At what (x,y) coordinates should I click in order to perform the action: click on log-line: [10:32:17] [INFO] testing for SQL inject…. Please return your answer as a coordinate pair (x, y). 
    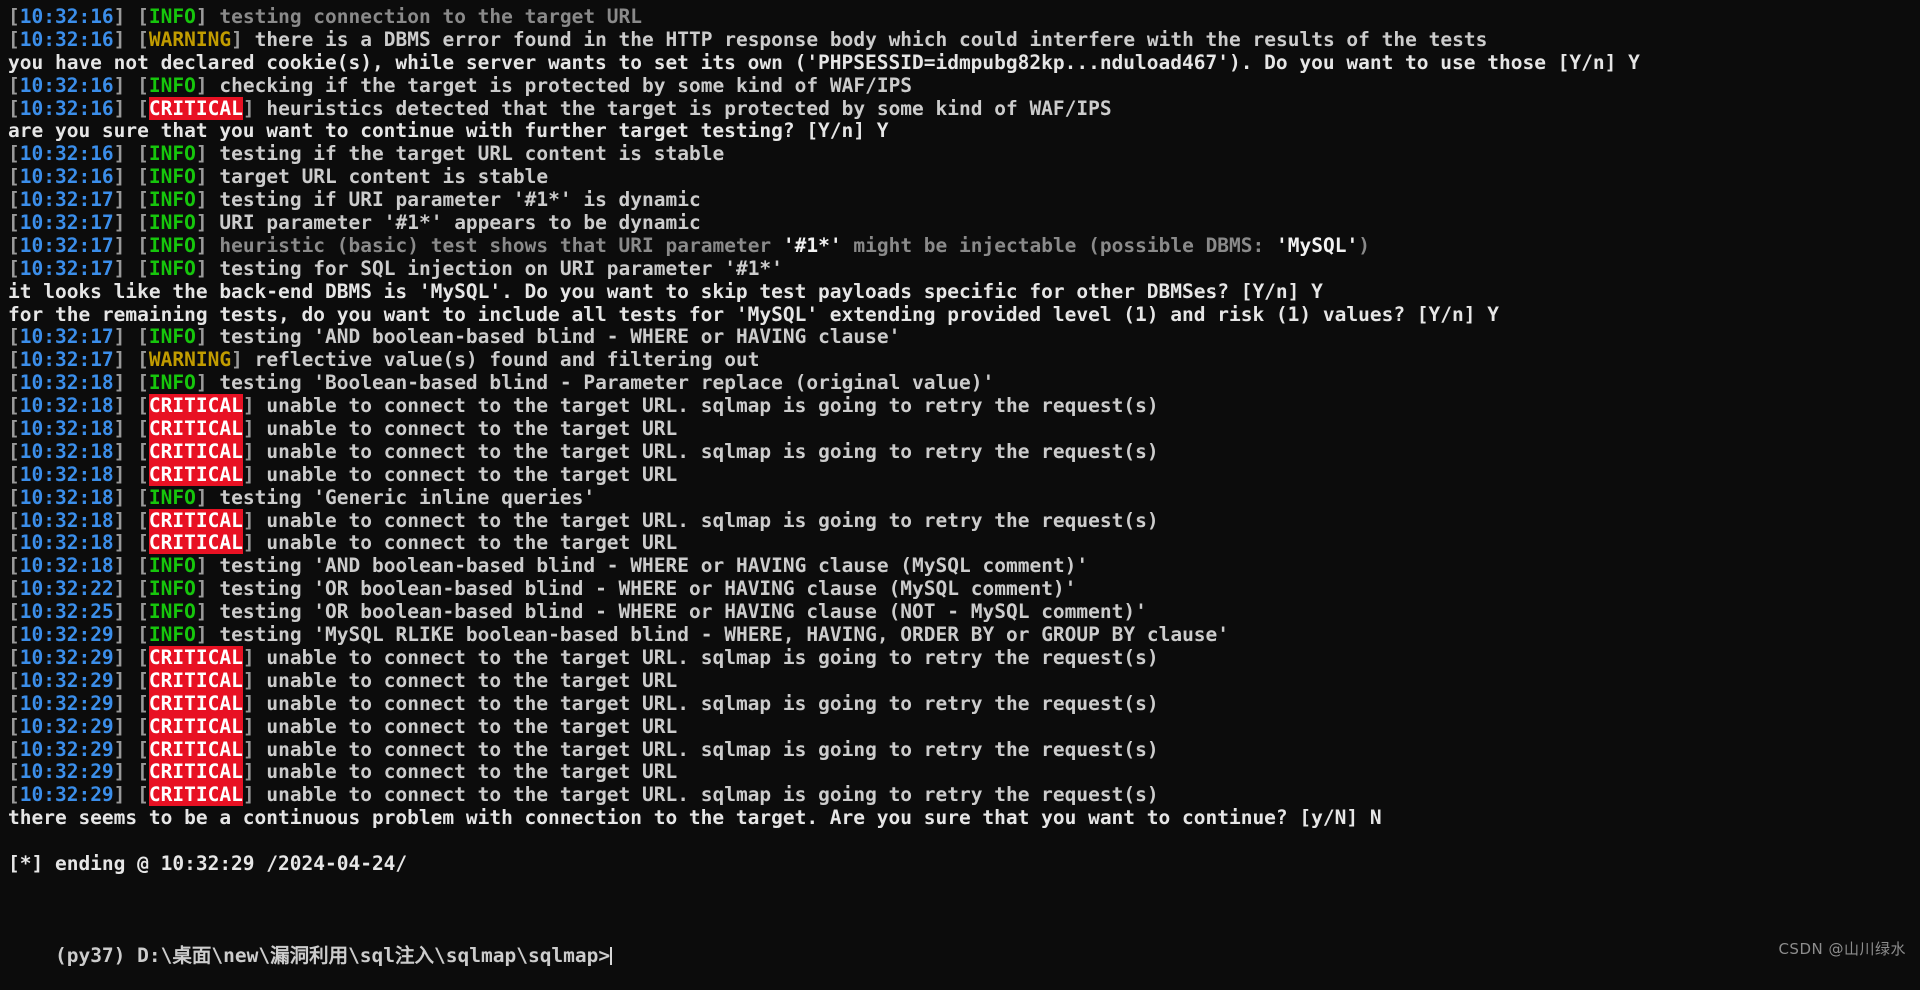
    Looking at the image, I should click on (395, 268).